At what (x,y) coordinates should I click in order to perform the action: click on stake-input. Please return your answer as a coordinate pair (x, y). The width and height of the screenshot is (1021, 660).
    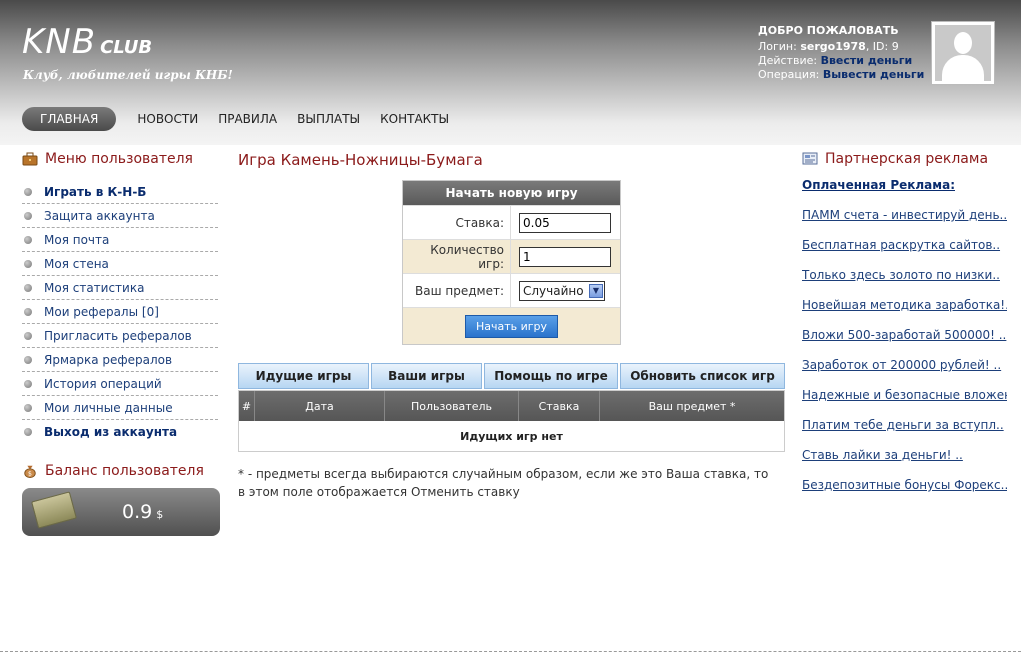
    Looking at the image, I should click on (565, 222).